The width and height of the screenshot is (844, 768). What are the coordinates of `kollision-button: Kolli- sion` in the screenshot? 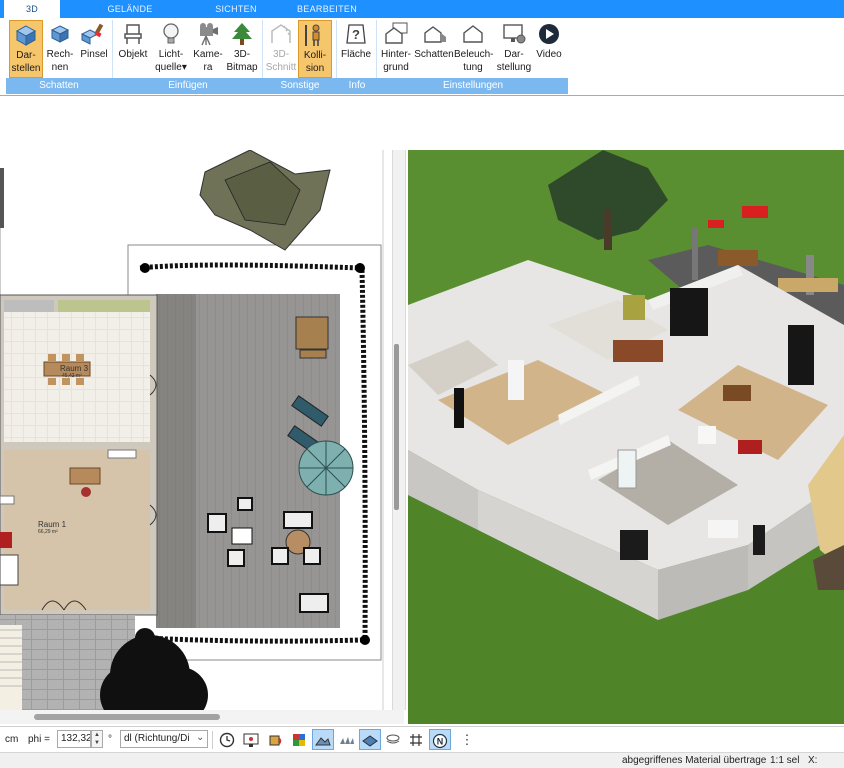 It's located at (315, 49).